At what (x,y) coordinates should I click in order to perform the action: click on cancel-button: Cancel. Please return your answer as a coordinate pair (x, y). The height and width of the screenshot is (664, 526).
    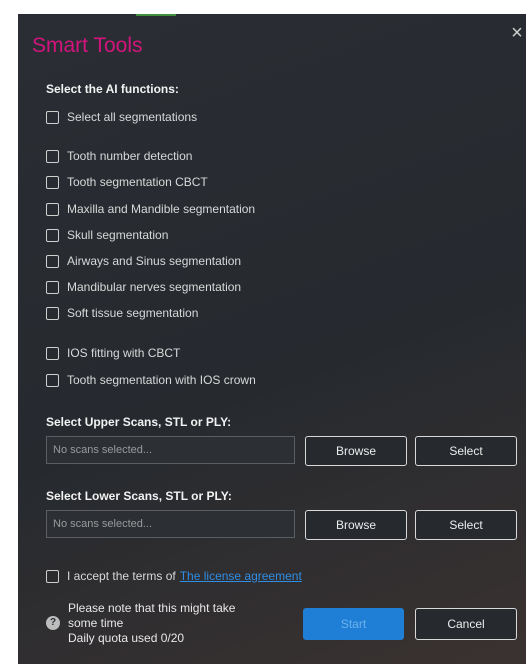
    Looking at the image, I should click on (466, 624).